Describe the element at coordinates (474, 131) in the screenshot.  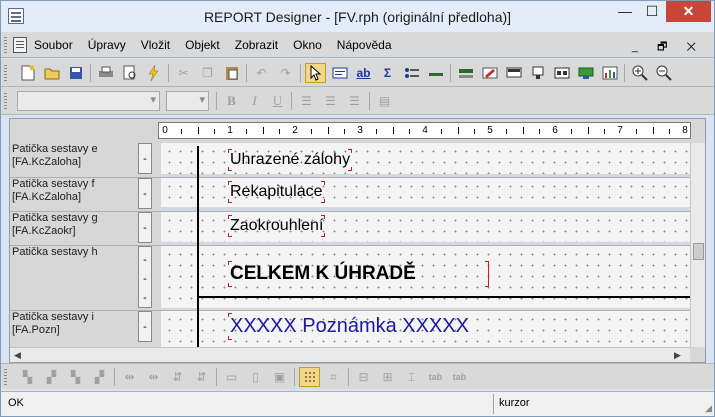
I see `ruler-tick` at that location.